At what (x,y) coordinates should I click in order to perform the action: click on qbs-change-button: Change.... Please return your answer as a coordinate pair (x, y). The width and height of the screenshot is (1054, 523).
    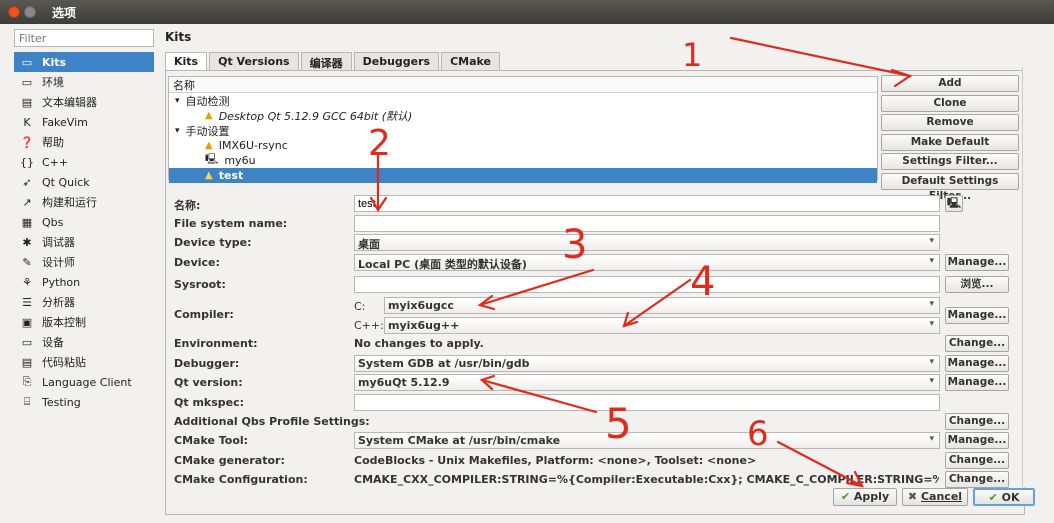
    Looking at the image, I should click on (977, 421).